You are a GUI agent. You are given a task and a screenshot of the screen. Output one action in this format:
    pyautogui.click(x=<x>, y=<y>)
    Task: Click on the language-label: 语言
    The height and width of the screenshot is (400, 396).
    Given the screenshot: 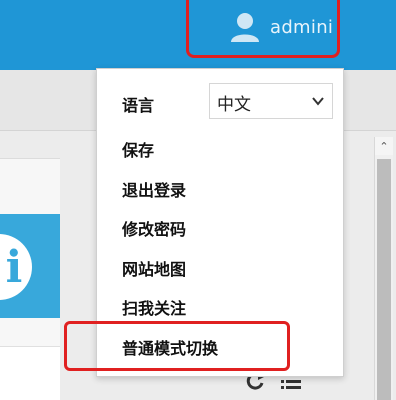 What is the action you would take?
    pyautogui.click(x=138, y=105)
    